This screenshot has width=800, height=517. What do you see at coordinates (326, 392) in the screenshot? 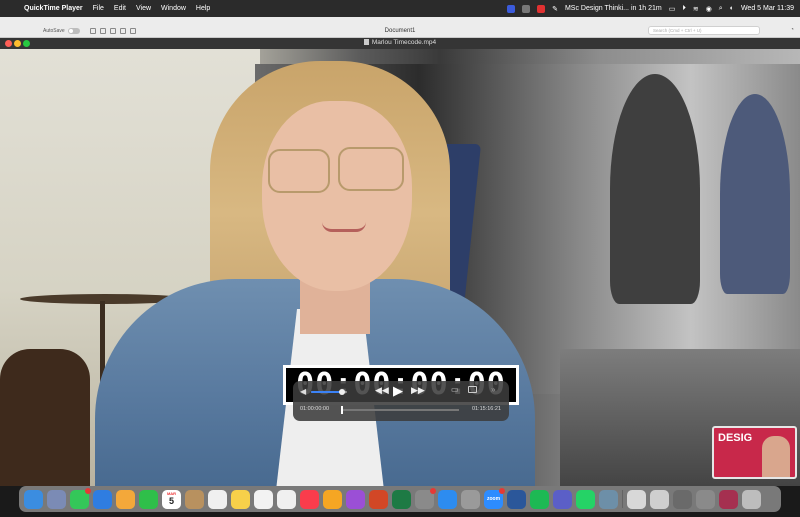
I see `volume-level` at bounding box center [326, 392].